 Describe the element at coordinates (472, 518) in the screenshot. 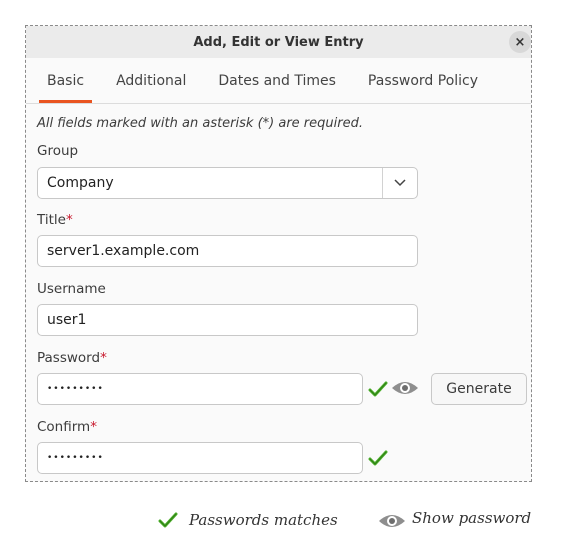

I see `legend-show-text: Show password` at that location.